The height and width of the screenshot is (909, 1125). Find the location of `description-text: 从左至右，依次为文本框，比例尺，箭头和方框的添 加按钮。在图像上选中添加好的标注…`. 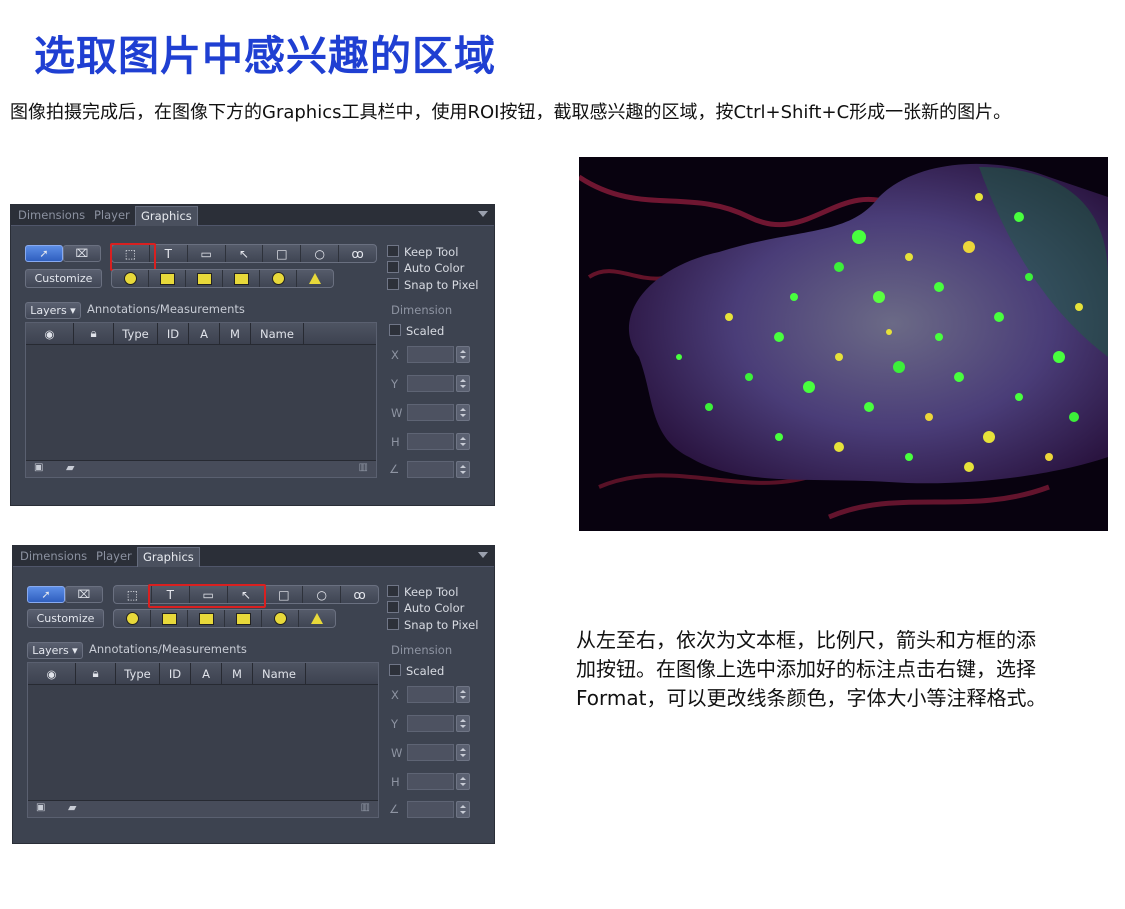

description-text: 从左至右，依次为文本框，比例尺，箭头和方框的添 加按钮。在图像上选中添加好的标注… is located at coordinates (846, 669).